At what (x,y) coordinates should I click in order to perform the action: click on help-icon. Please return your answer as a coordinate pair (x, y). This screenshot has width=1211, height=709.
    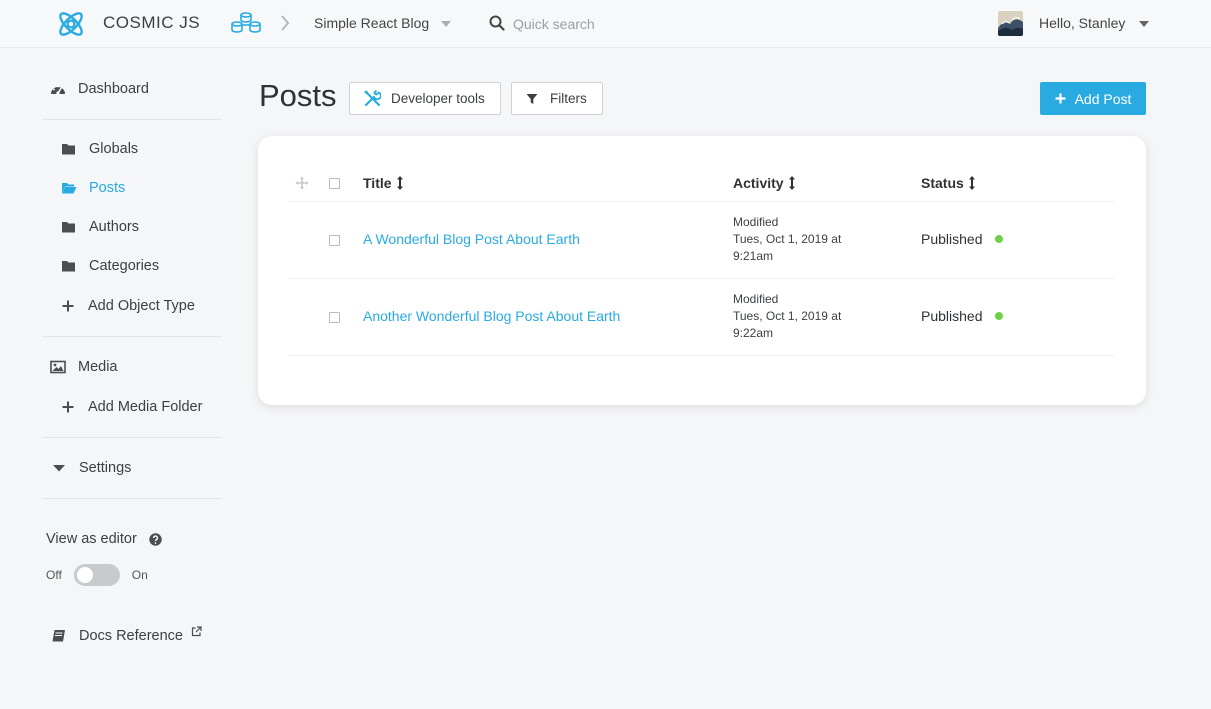
    Looking at the image, I should click on (155, 539).